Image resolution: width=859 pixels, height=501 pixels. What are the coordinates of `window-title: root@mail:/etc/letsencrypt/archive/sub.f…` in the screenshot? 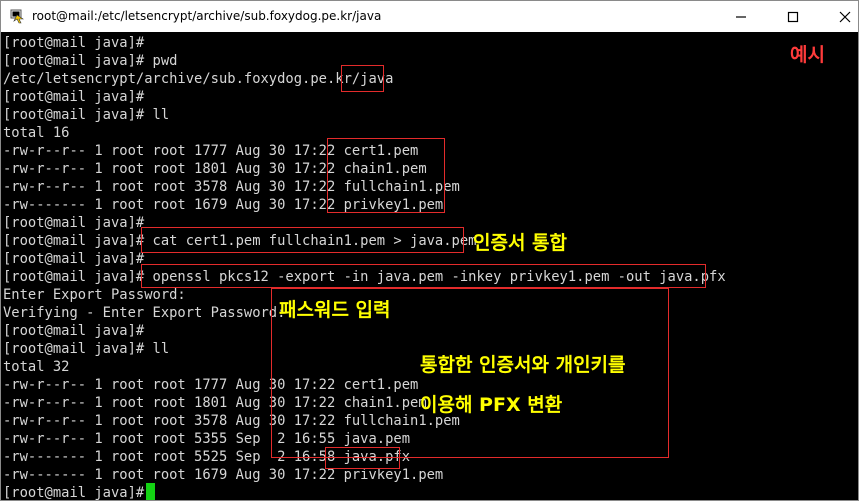 It's located at (207, 16).